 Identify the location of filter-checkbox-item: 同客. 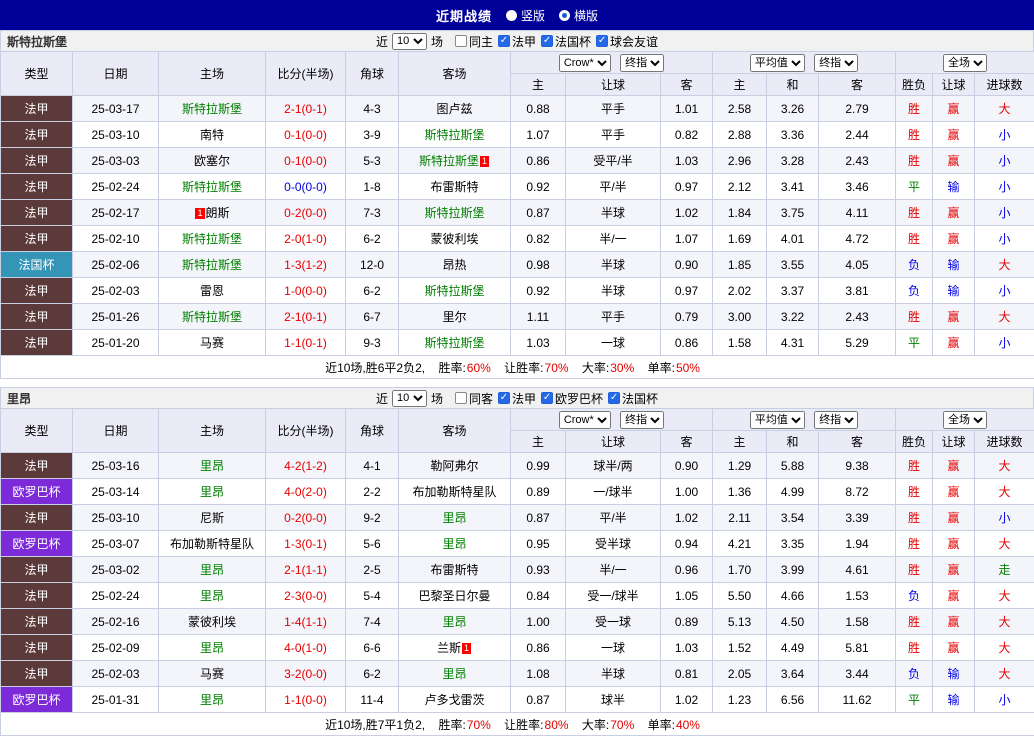
(473, 398).